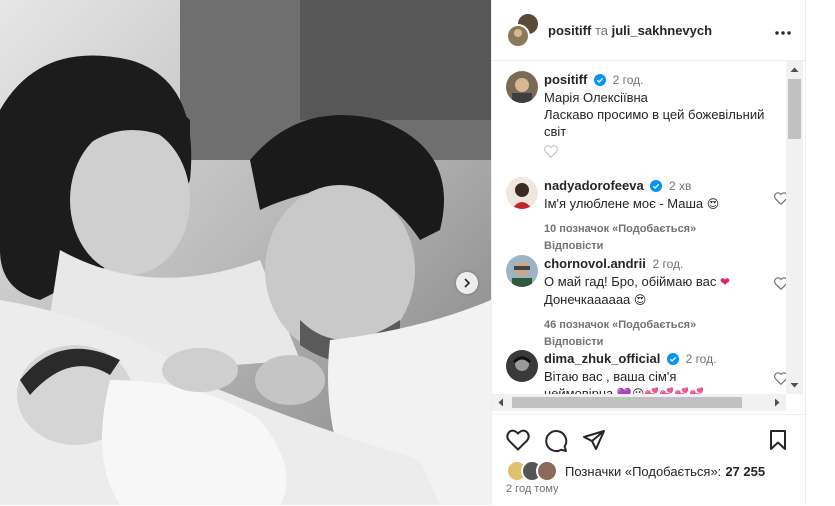 Image resolution: width=835 pixels, height=506 pixels. I want to click on author-avatars, so click(524, 30).